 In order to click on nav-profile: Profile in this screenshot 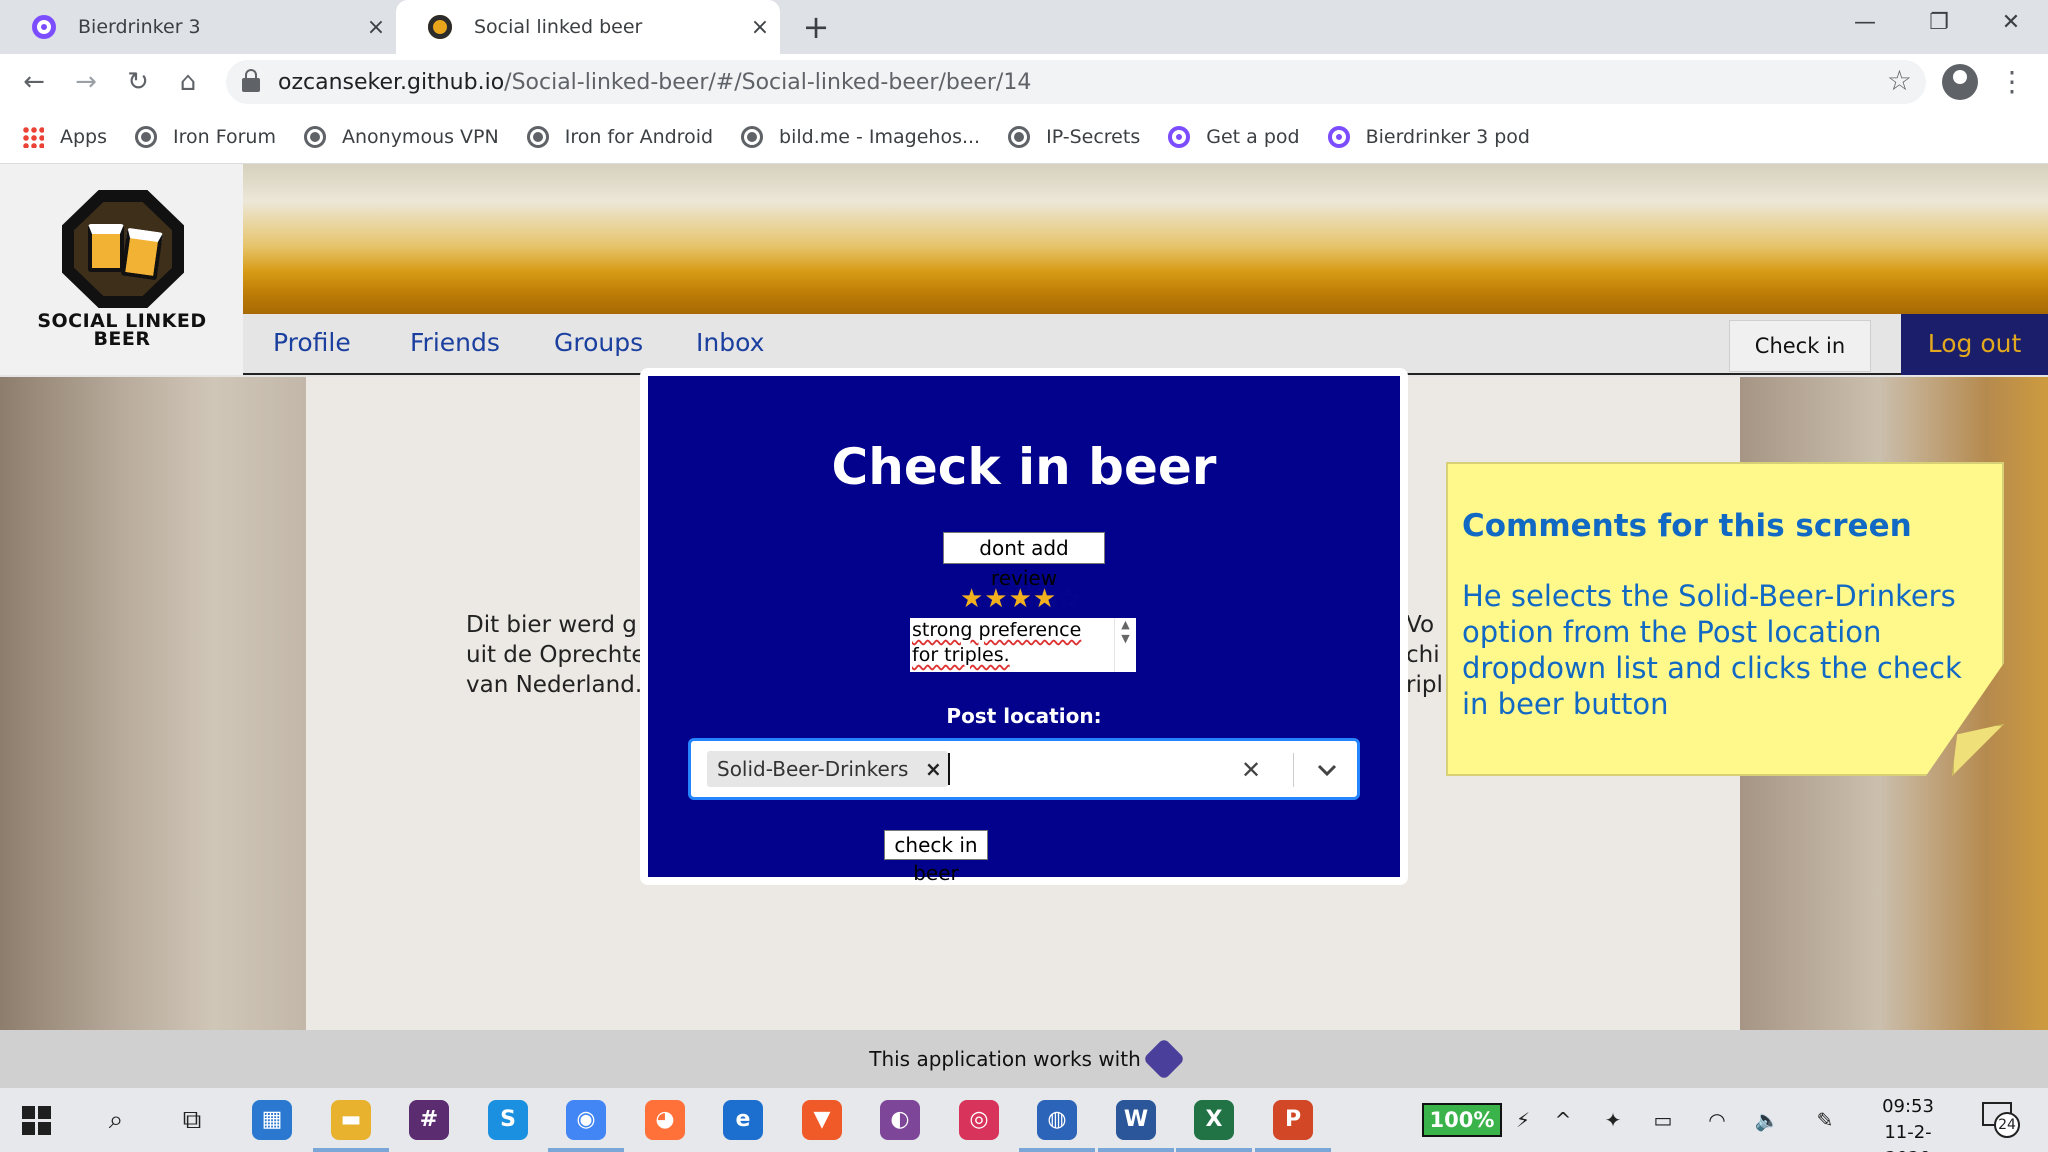, I will do `click(312, 342)`.